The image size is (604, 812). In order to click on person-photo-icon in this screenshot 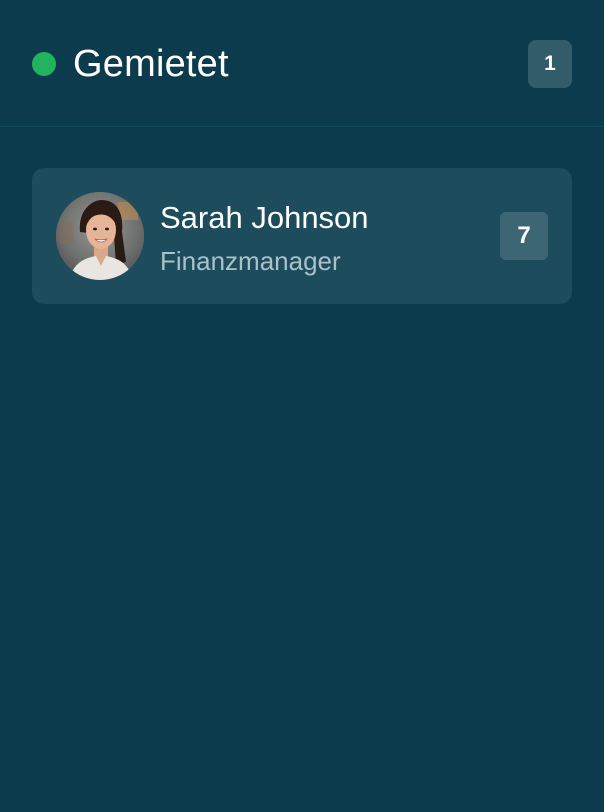, I will do `click(100, 236)`.